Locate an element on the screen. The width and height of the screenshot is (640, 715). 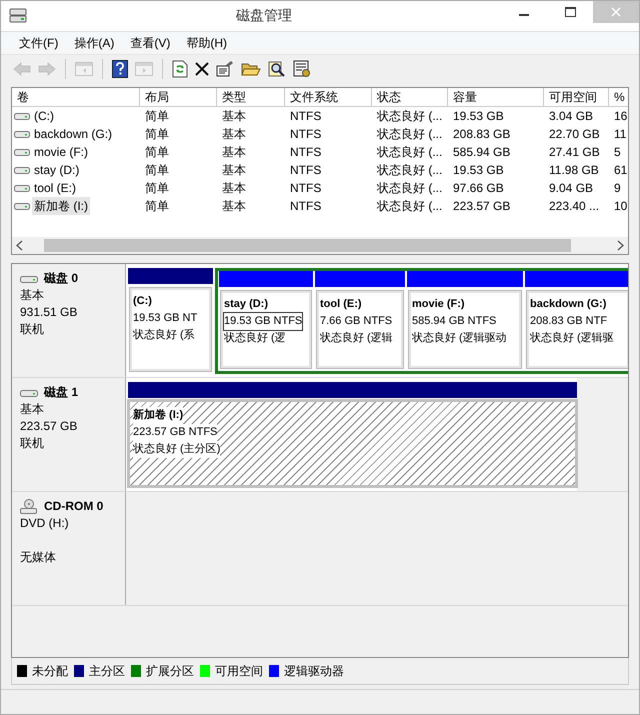
table-cell-text: 16 is located at coordinates (620, 116).